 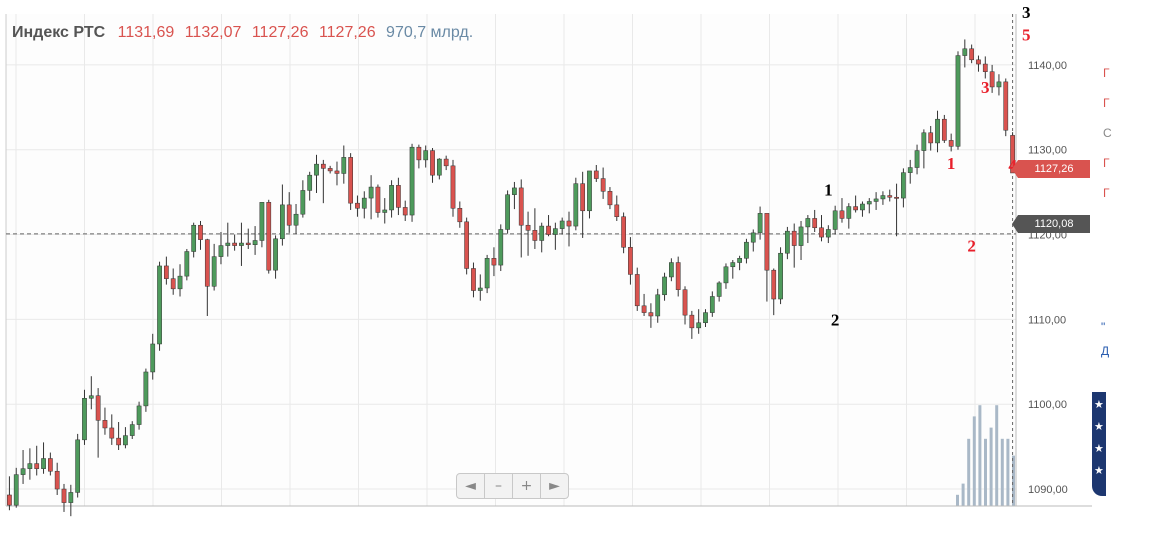 I want to click on zoom-in-button: +, so click(x=527, y=486).